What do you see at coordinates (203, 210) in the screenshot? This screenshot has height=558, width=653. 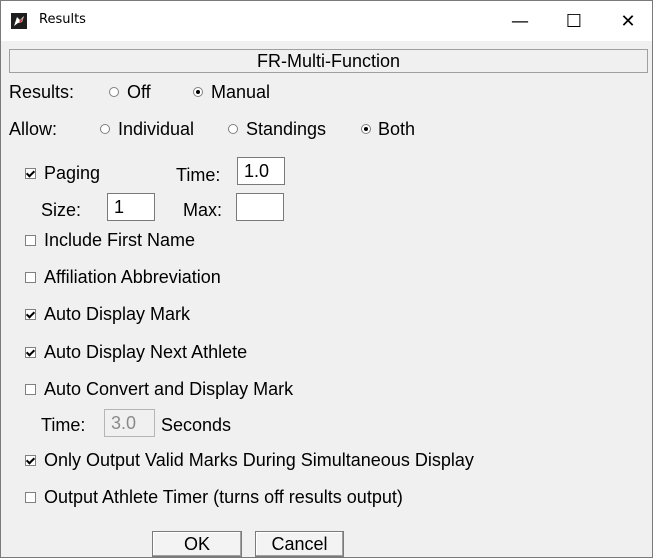 I see `paging-max-label: Max:` at bounding box center [203, 210].